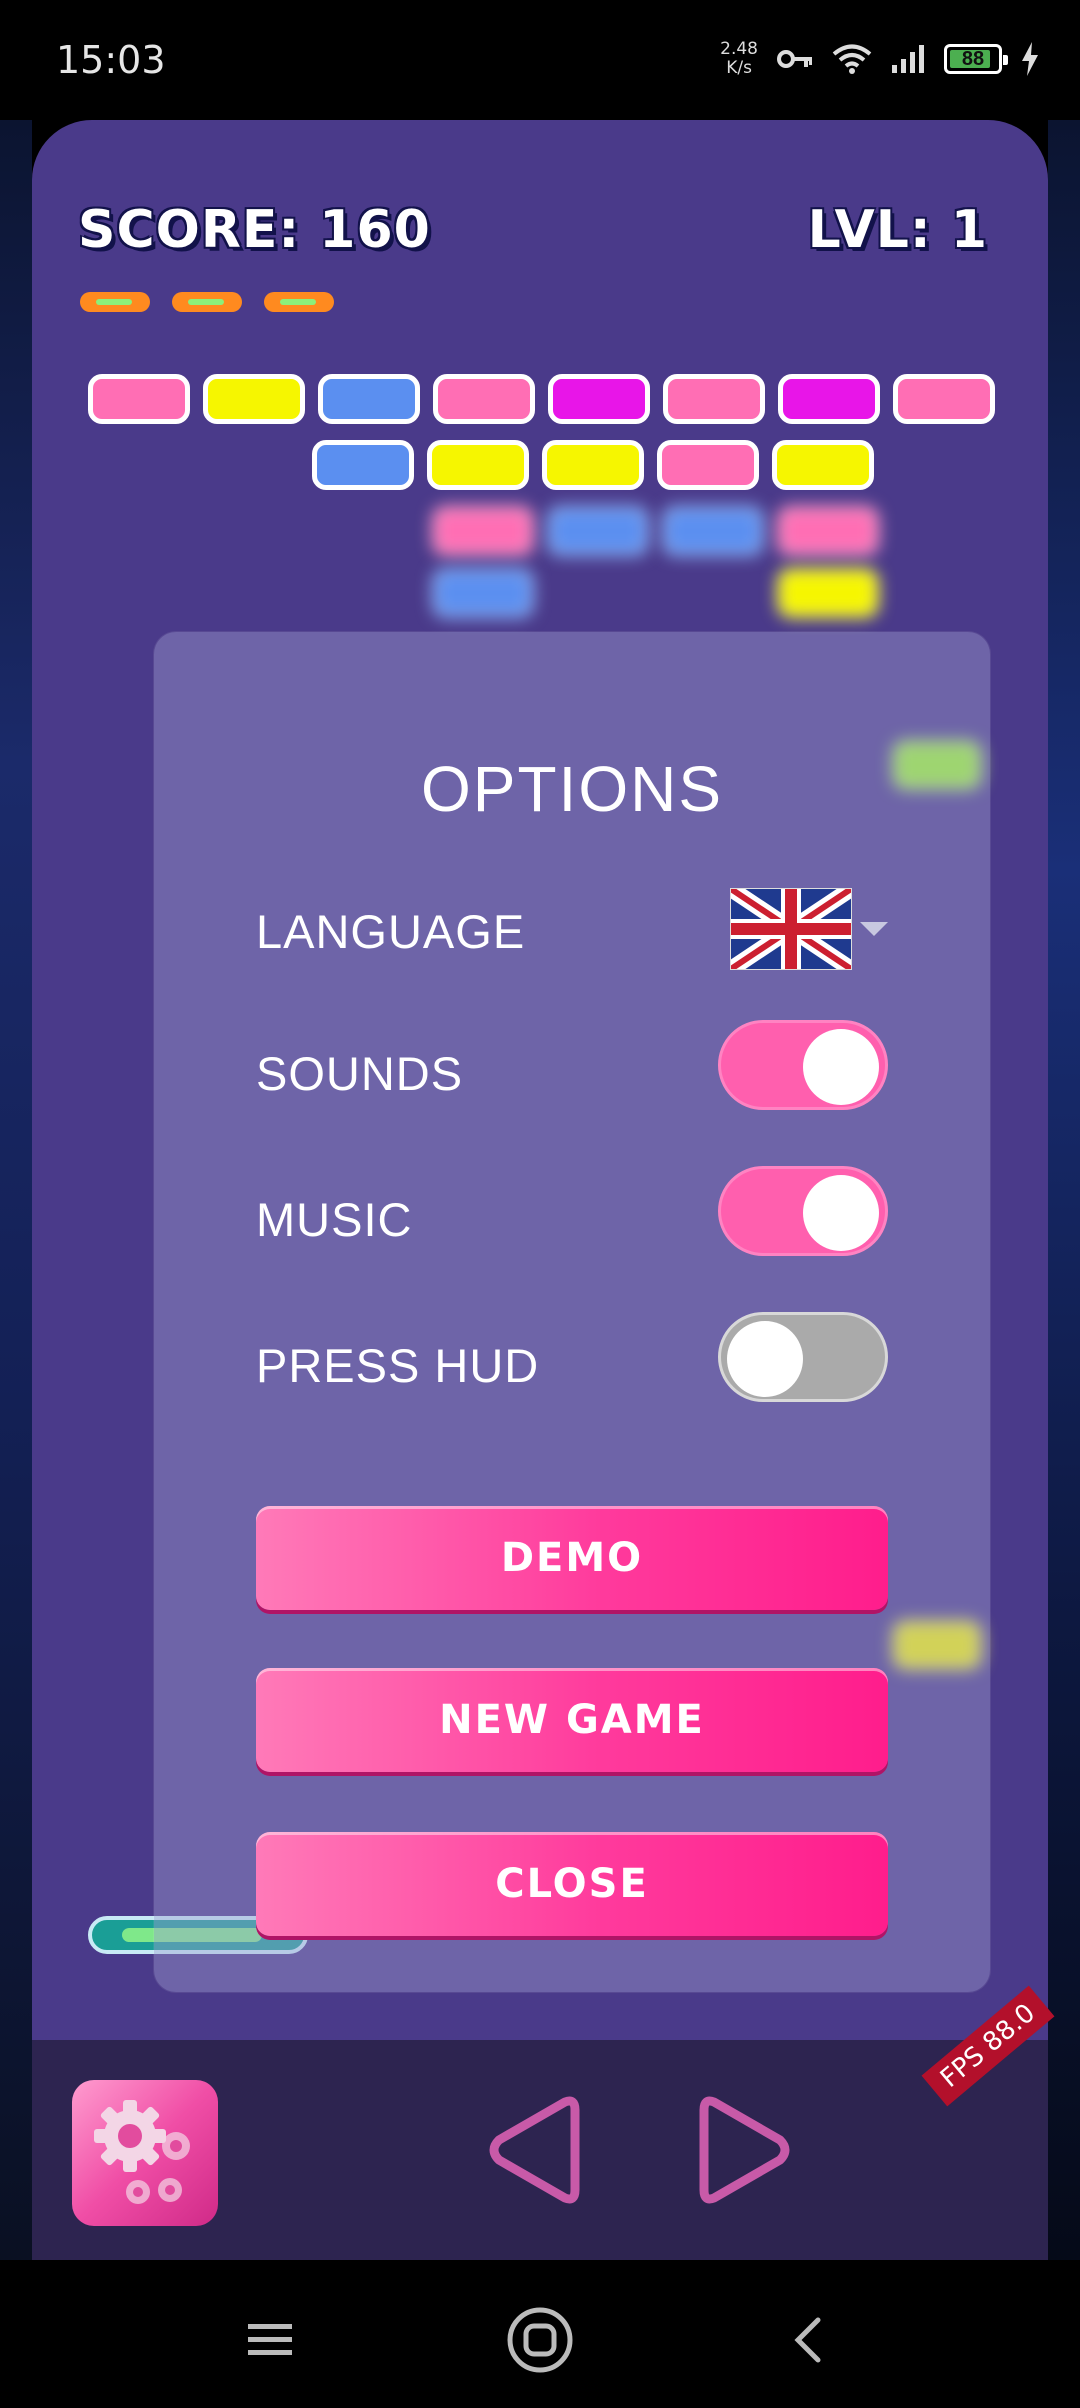  What do you see at coordinates (794, 59) in the screenshot?
I see `vpn-key-icon` at bounding box center [794, 59].